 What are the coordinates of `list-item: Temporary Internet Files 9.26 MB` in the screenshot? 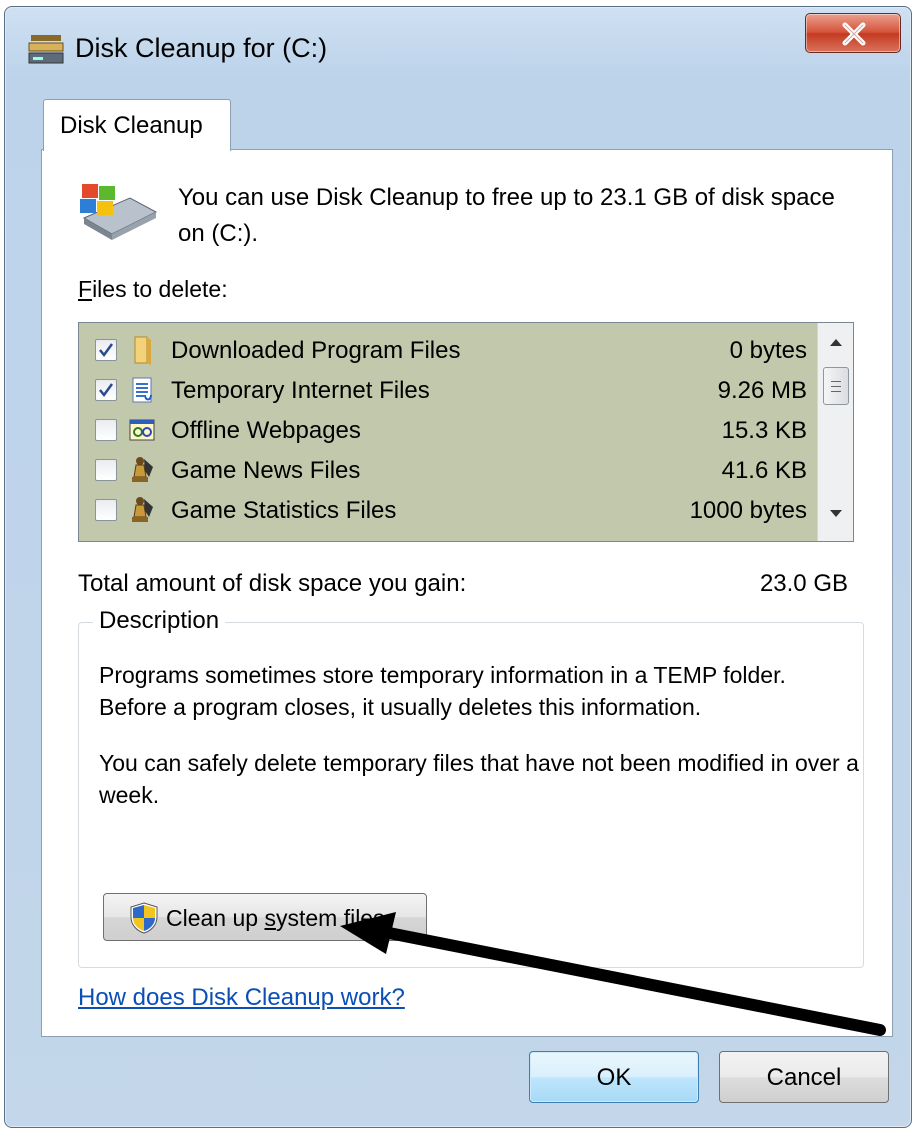 It's located at (448, 391).